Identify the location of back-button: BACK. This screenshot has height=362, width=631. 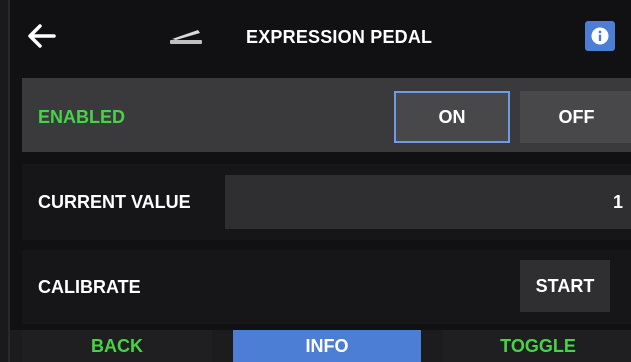
(117, 346).